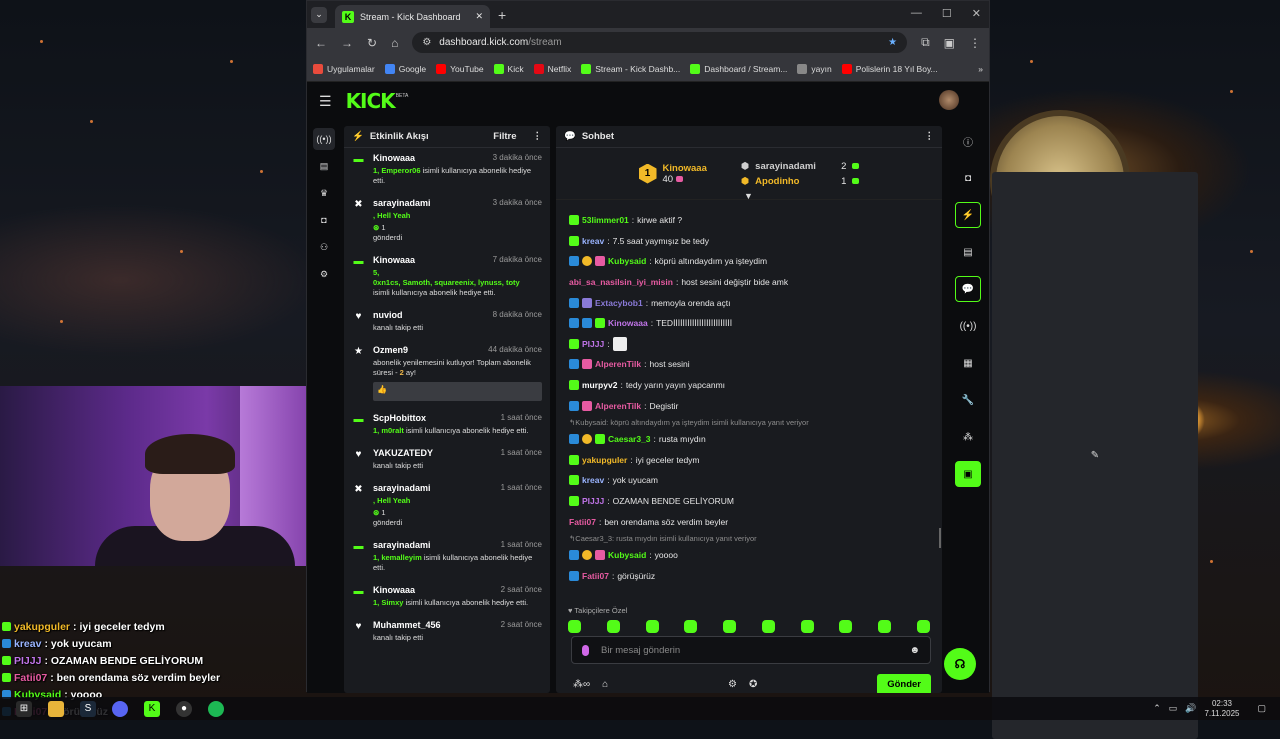  Describe the element at coordinates (660, 42) in the screenshot. I see `url-field: ⚙ dashboard.kick.com/stream ★` at that location.